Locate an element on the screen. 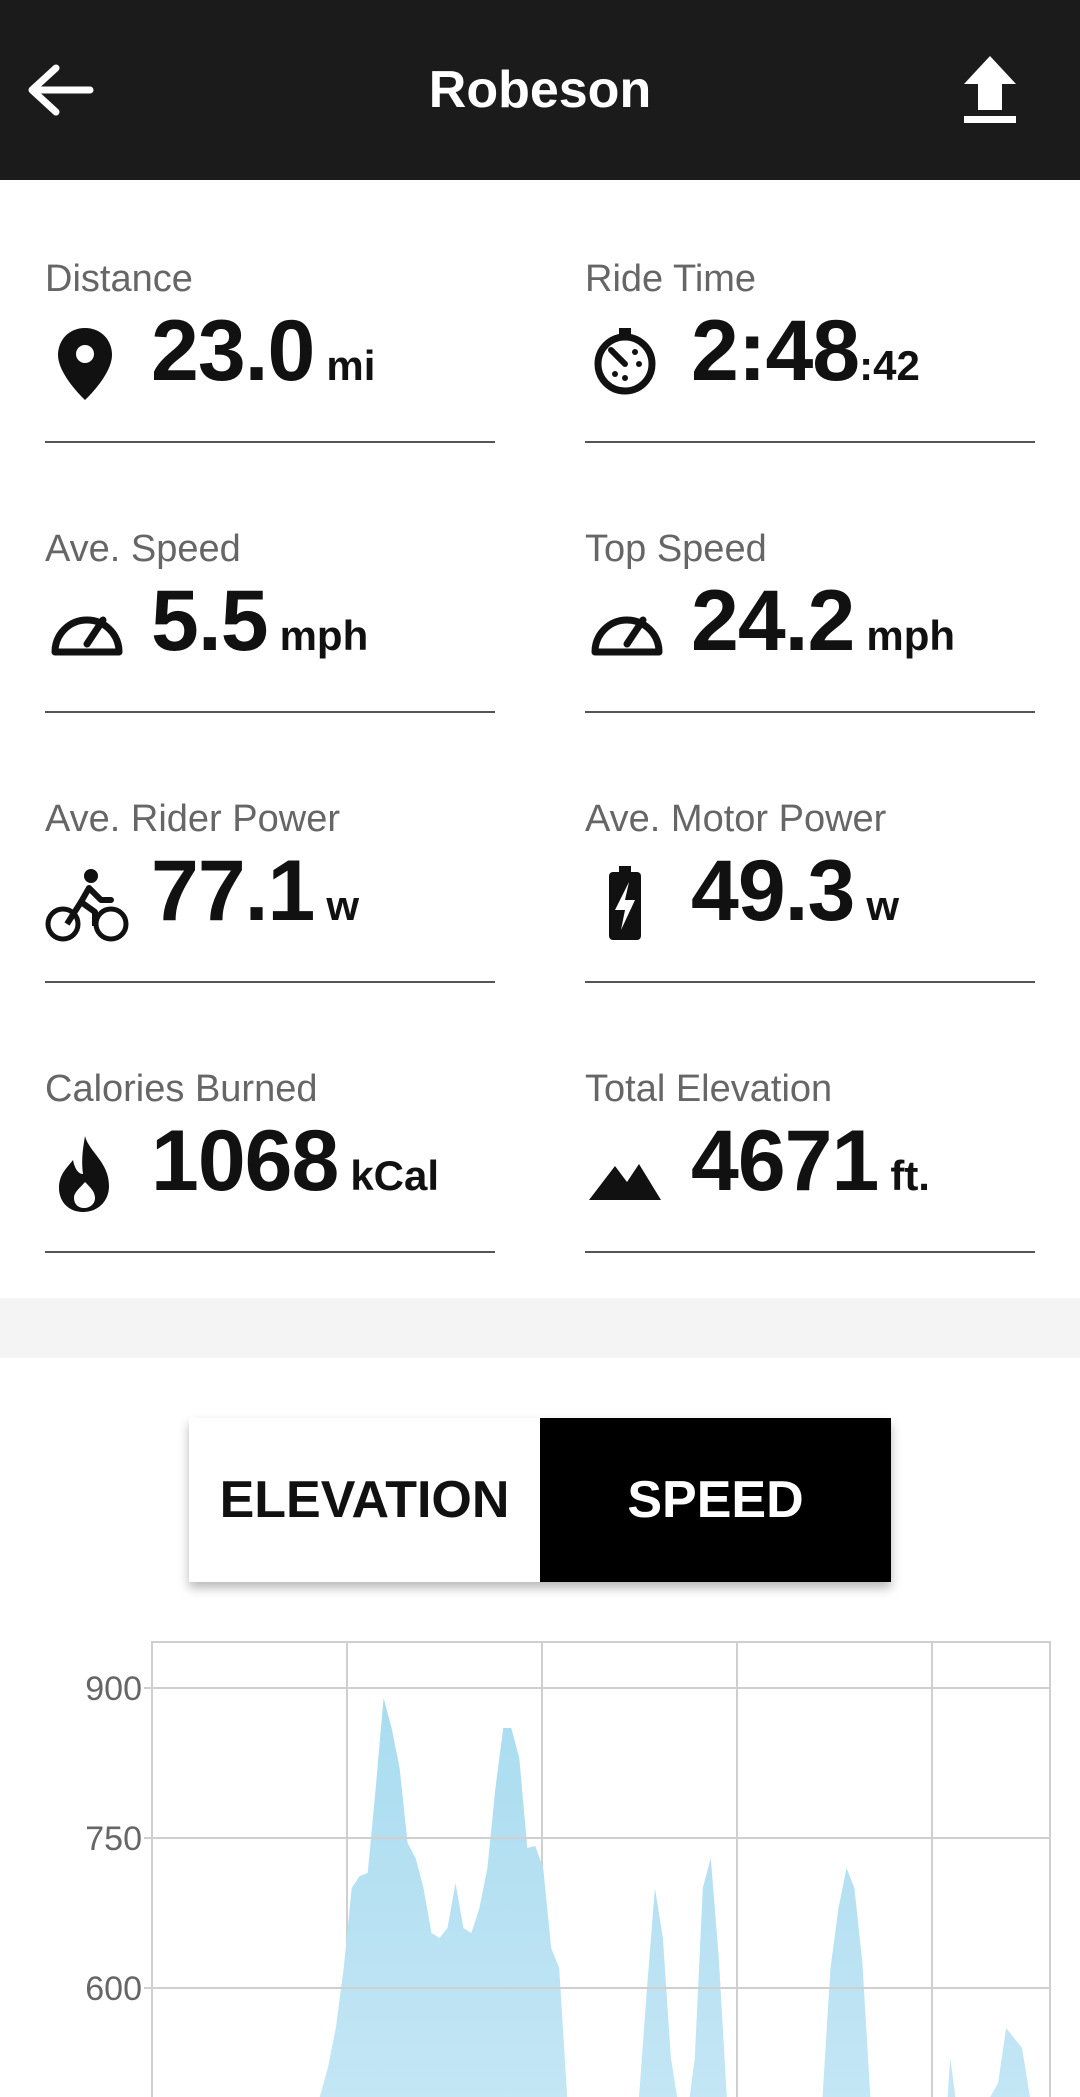 The width and height of the screenshot is (1080, 2097). stat-value: 5.5 mph is located at coordinates (260, 621).